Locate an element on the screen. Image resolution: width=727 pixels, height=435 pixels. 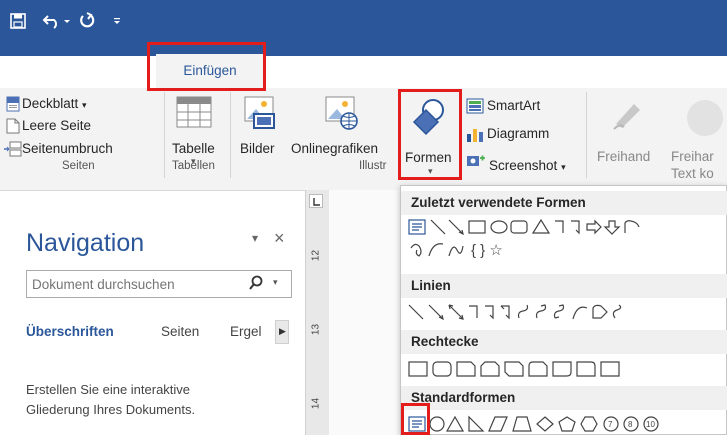
search-input is located at coordinates (132, 284).